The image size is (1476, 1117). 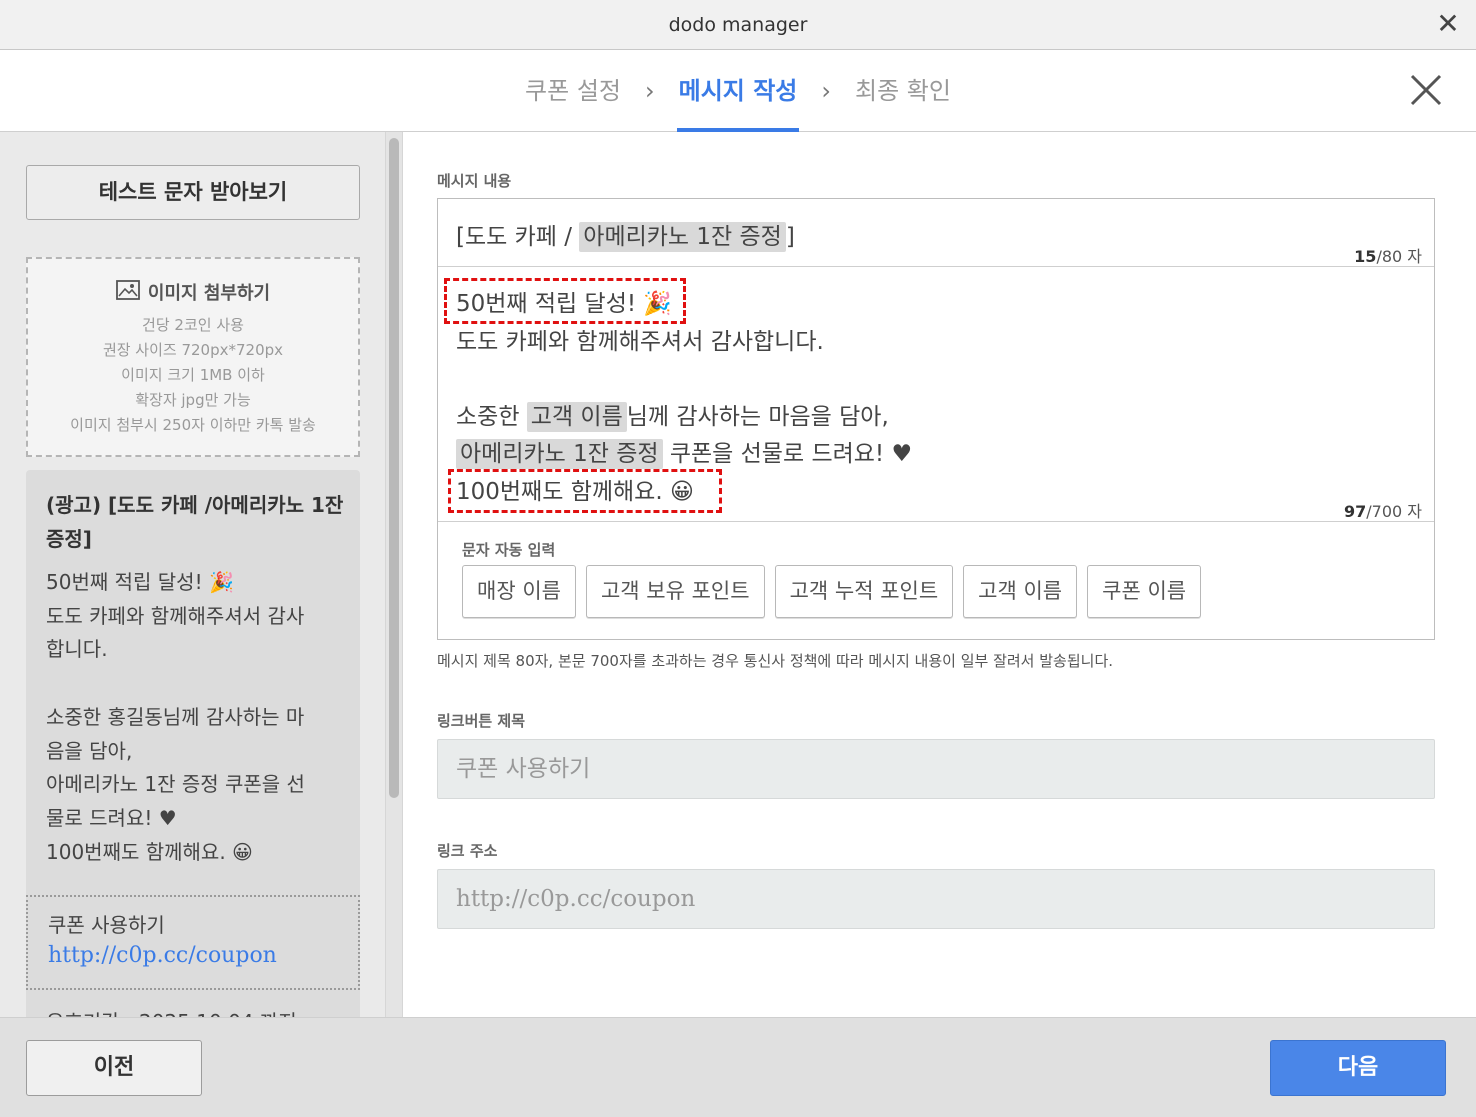 What do you see at coordinates (209, 293) in the screenshot?
I see `image-attach-label: 이미지 첨부하기` at bounding box center [209, 293].